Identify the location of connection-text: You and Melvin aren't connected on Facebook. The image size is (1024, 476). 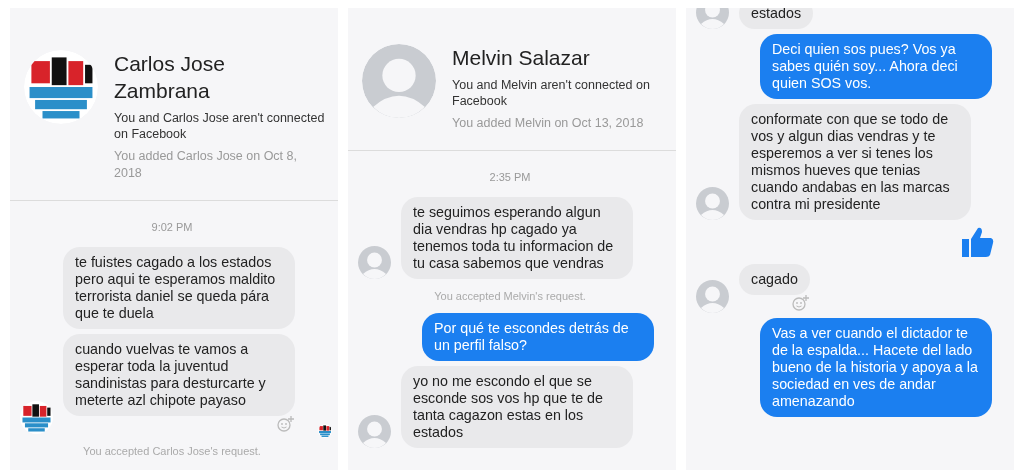
(551, 93).